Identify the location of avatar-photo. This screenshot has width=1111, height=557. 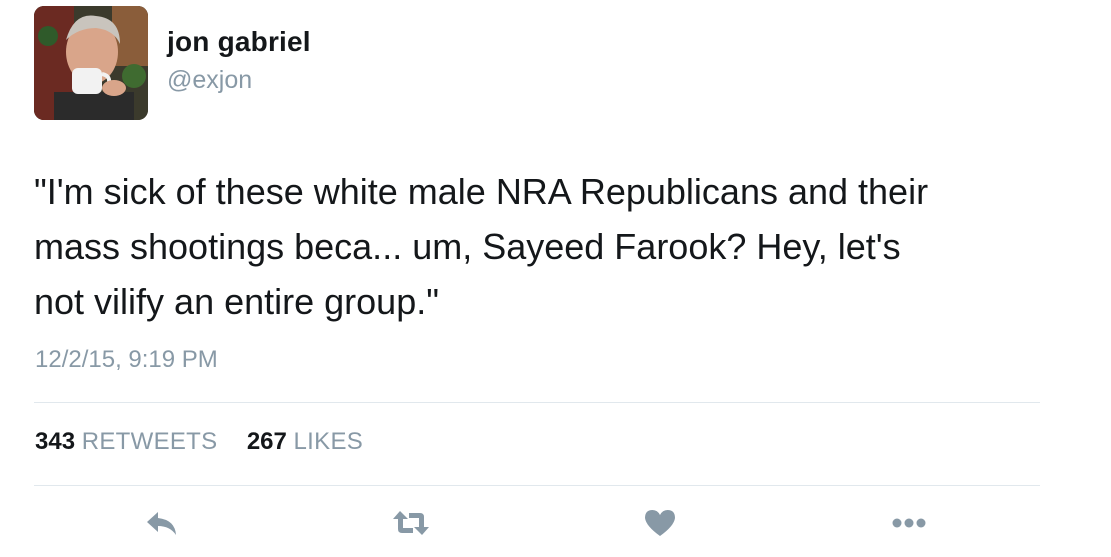
(91, 63).